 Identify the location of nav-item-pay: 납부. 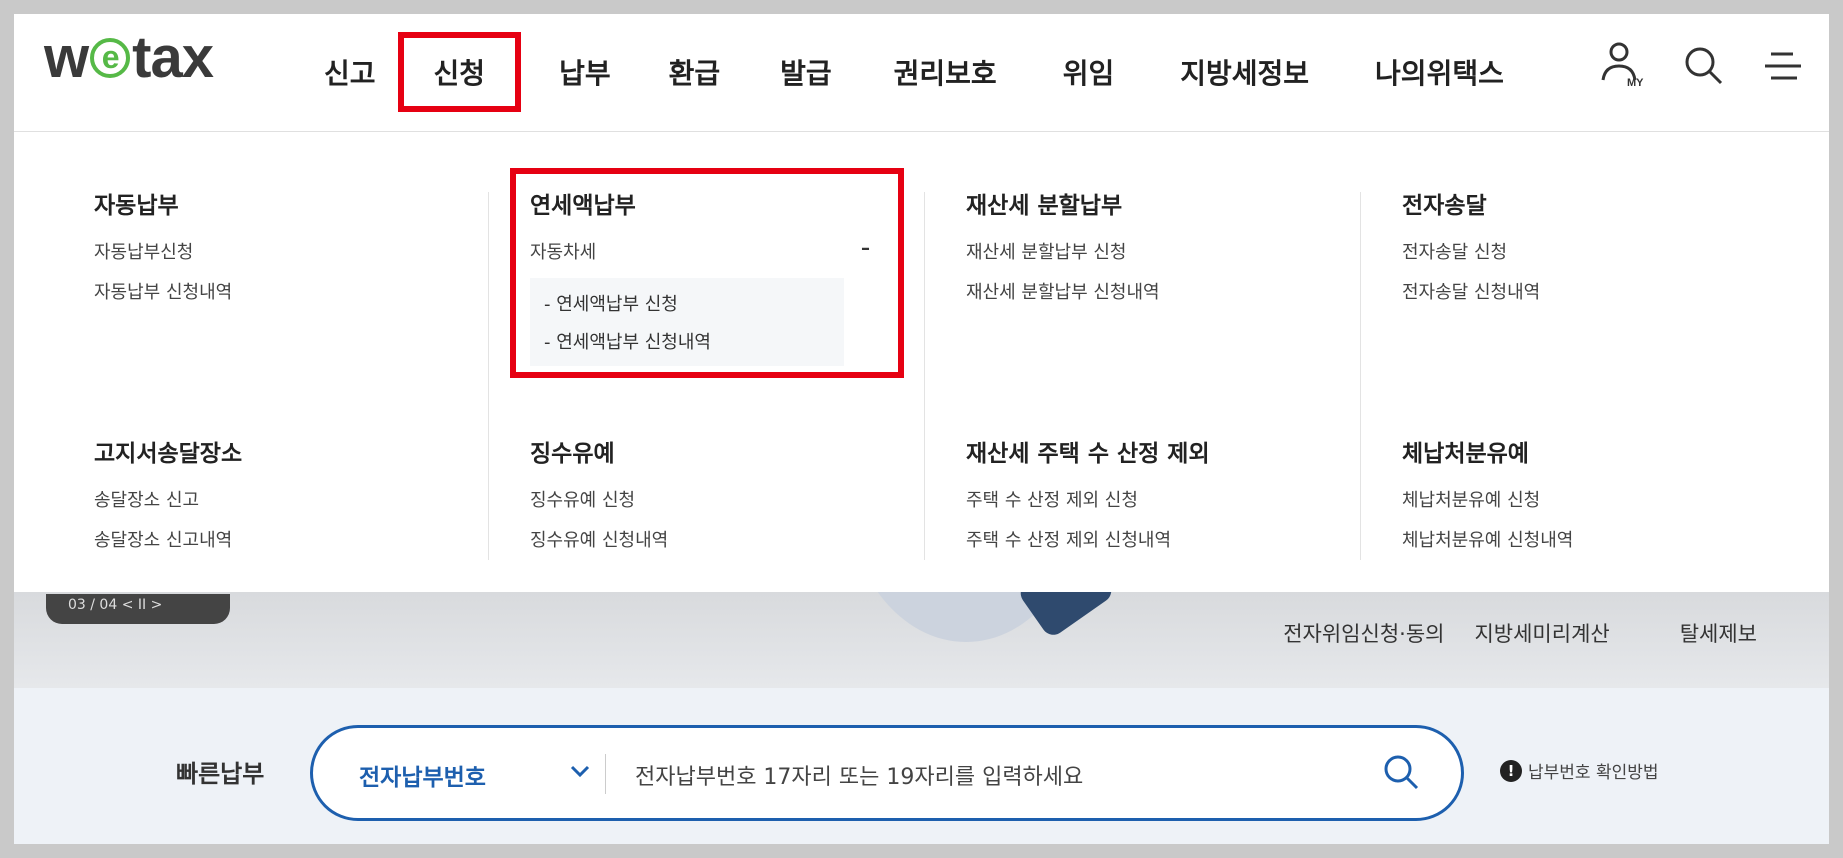
(585, 72).